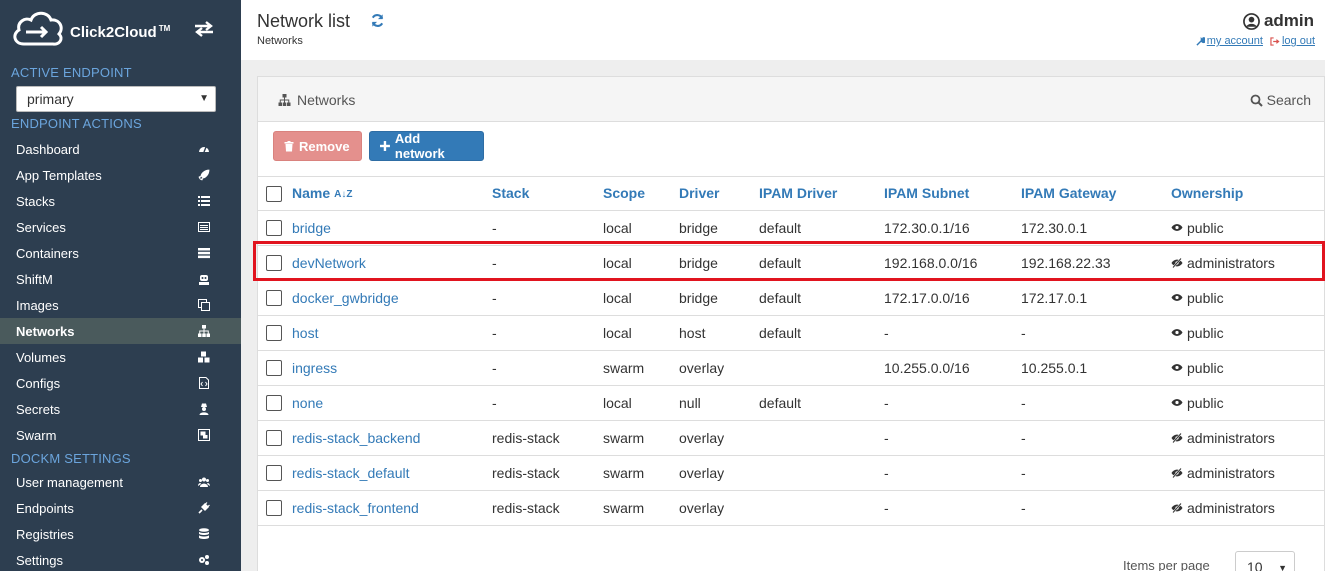 This screenshot has width=1325, height=571. What do you see at coordinates (204, 149) in the screenshot?
I see `dashboard-icon` at bounding box center [204, 149].